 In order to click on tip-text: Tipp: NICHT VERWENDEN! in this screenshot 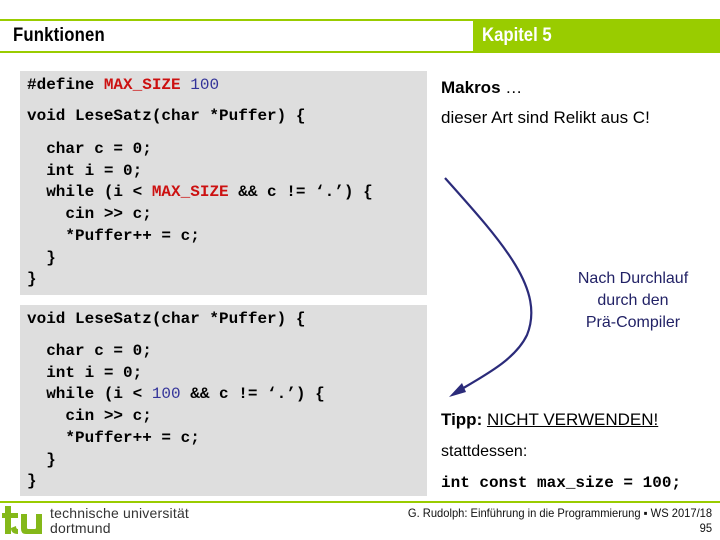, I will do `click(549, 420)`.